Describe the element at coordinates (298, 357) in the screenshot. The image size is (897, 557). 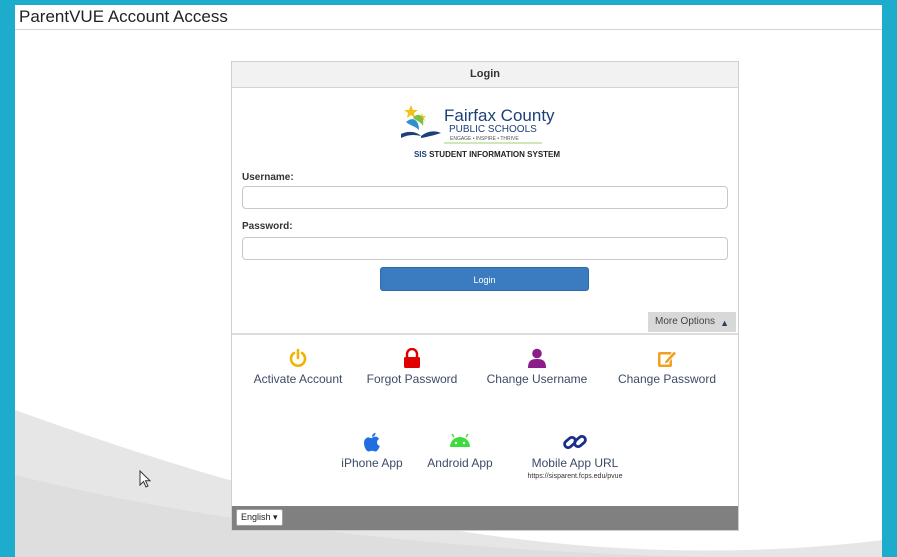
I see `power-icon` at that location.